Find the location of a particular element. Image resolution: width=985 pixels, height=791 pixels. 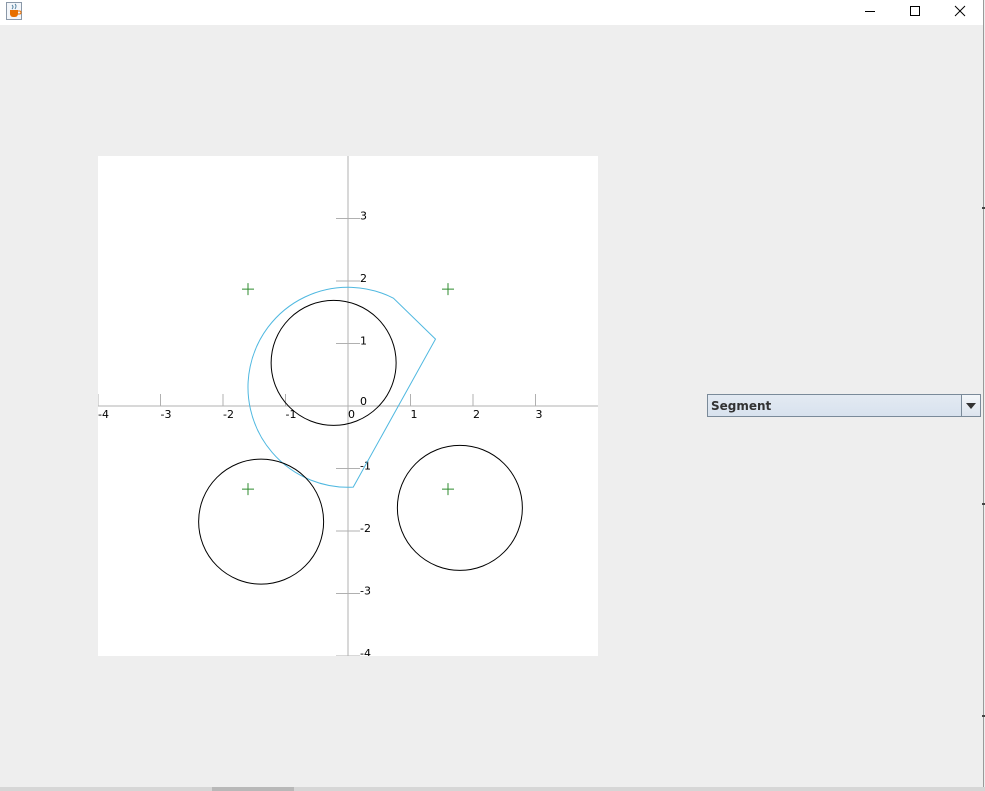

minimize-icon is located at coordinates (869, 11).